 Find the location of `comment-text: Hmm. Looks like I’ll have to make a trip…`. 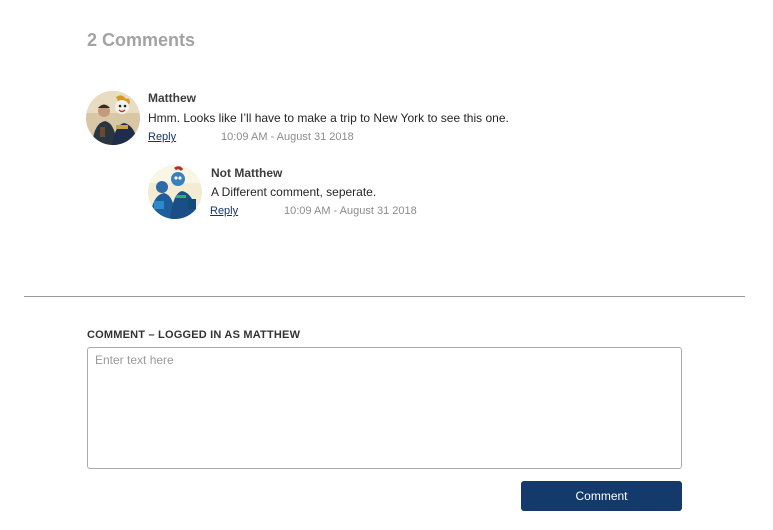

comment-text: Hmm. Looks like I’ll have to make a trip… is located at coordinates (328, 118).